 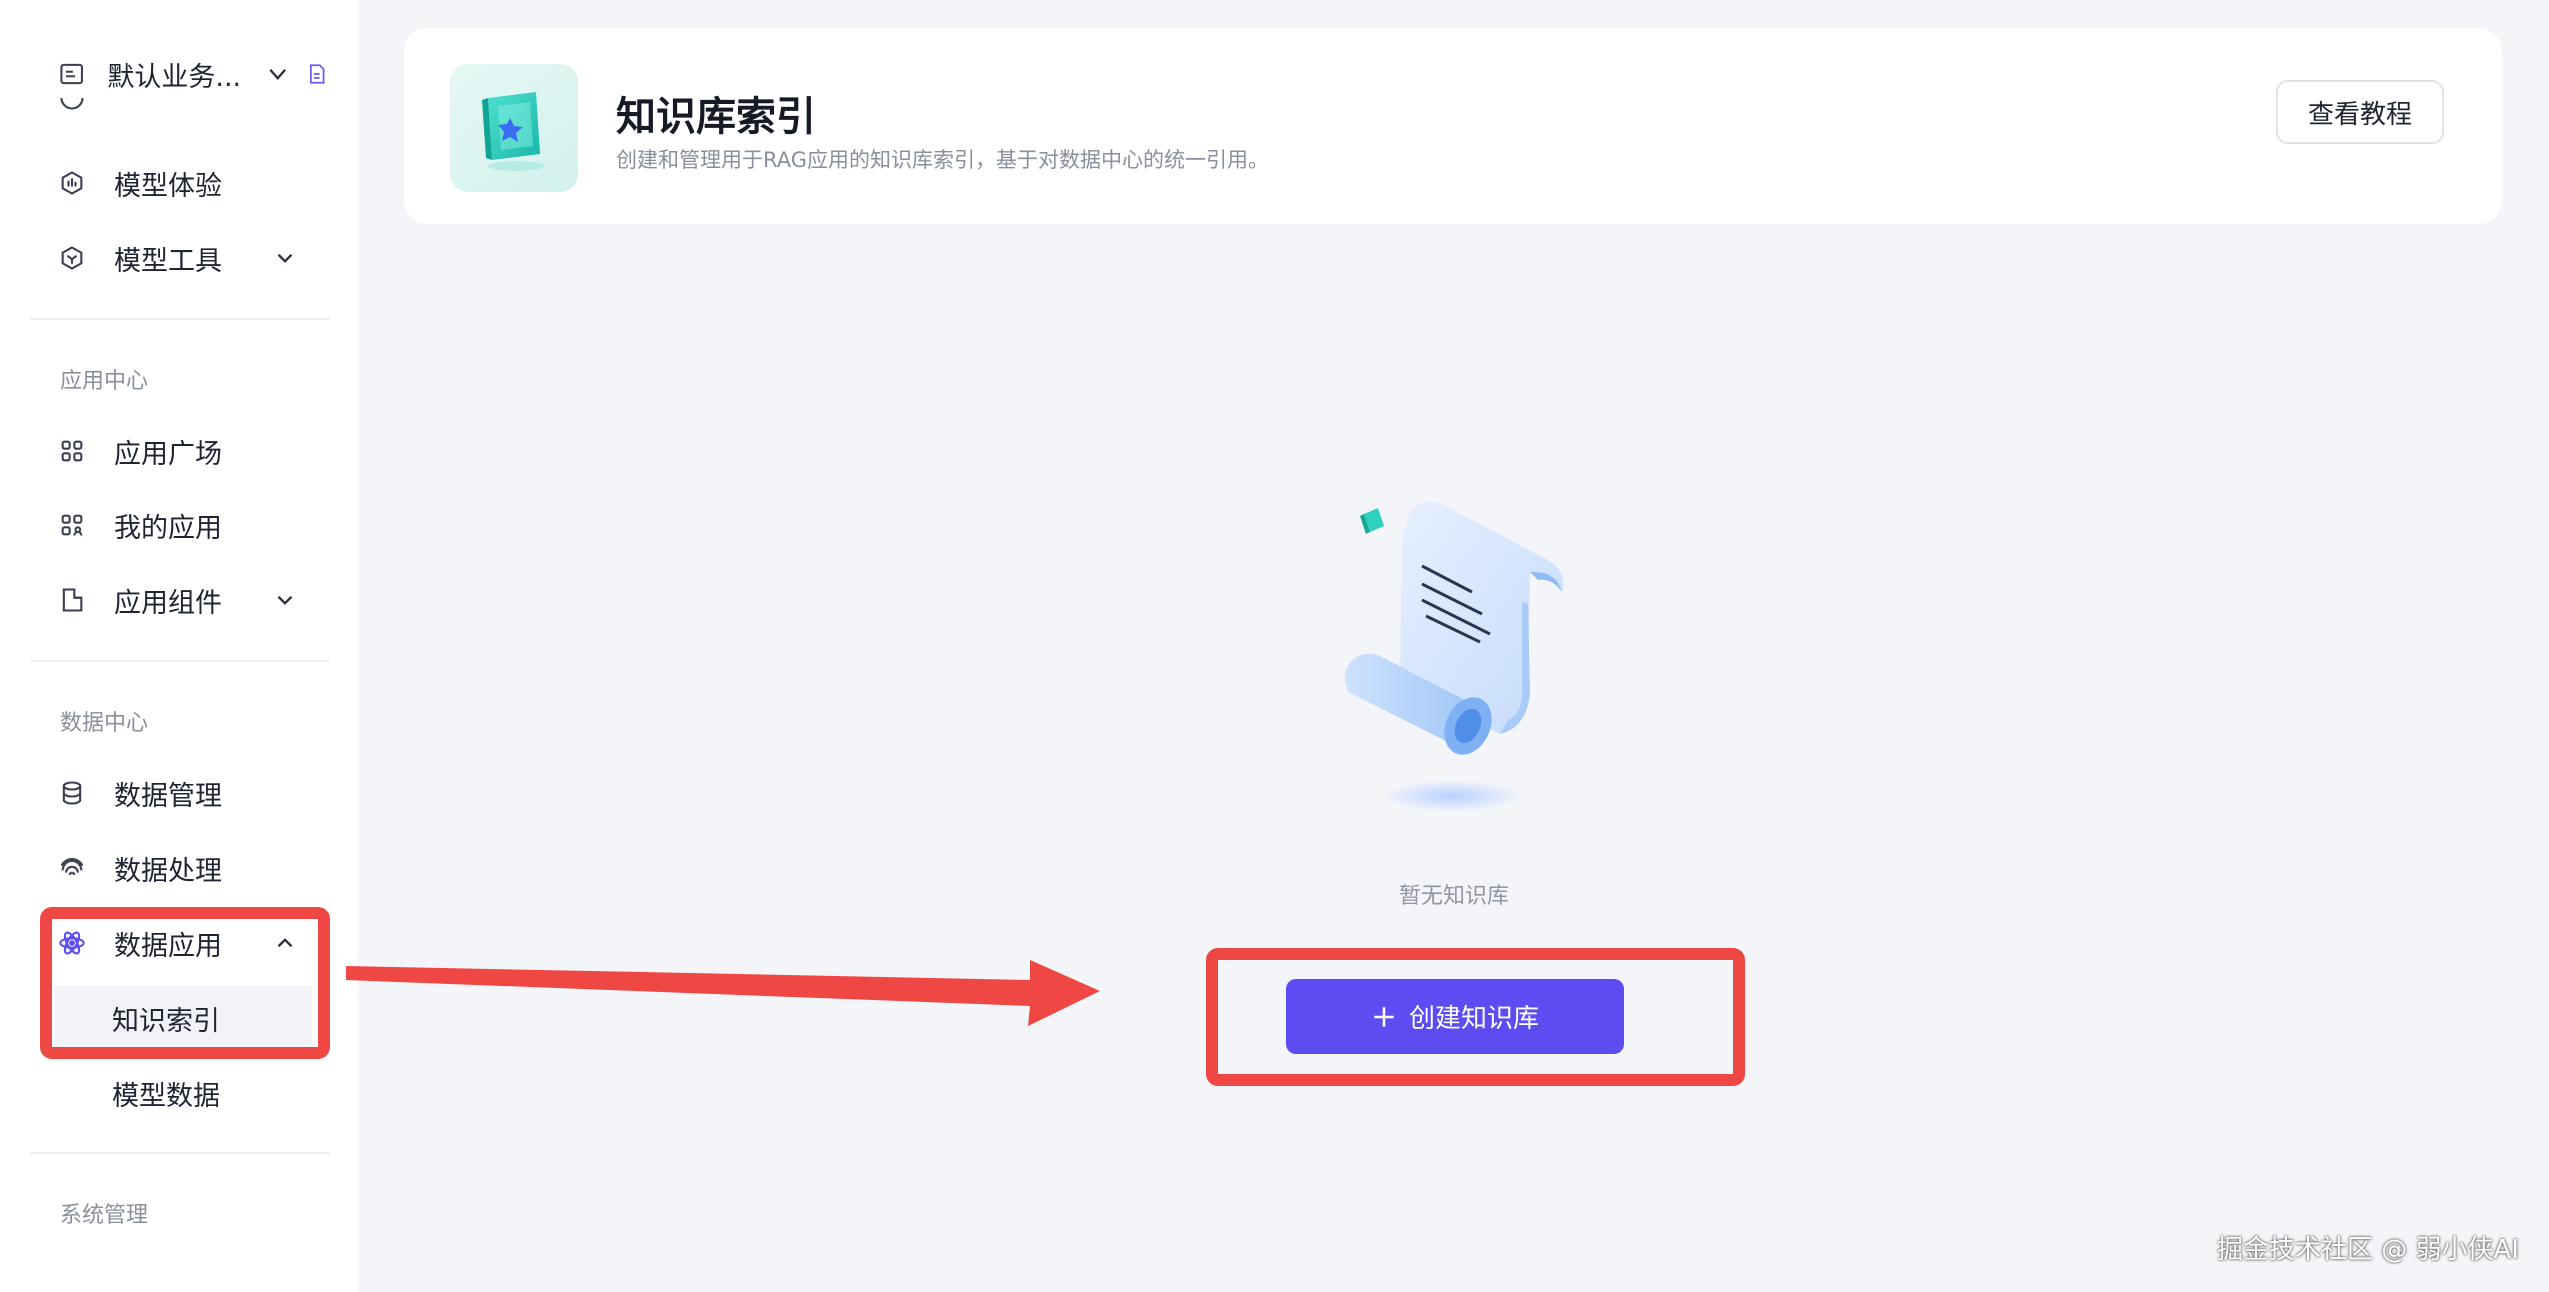 I want to click on knowledge-book-icon, so click(x=513, y=131).